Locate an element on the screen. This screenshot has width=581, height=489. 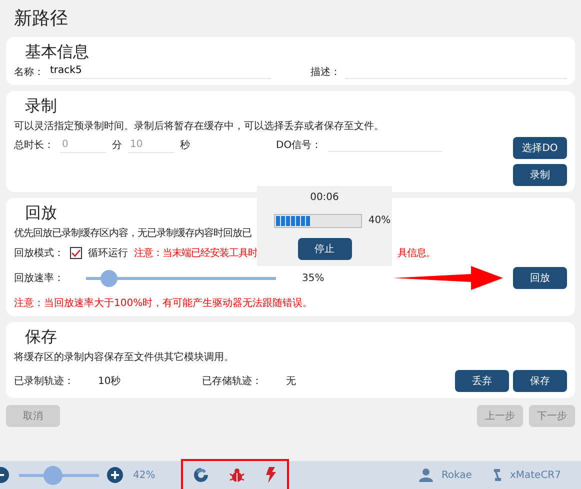
section-heading: 保存 is located at coordinates (40, 337).